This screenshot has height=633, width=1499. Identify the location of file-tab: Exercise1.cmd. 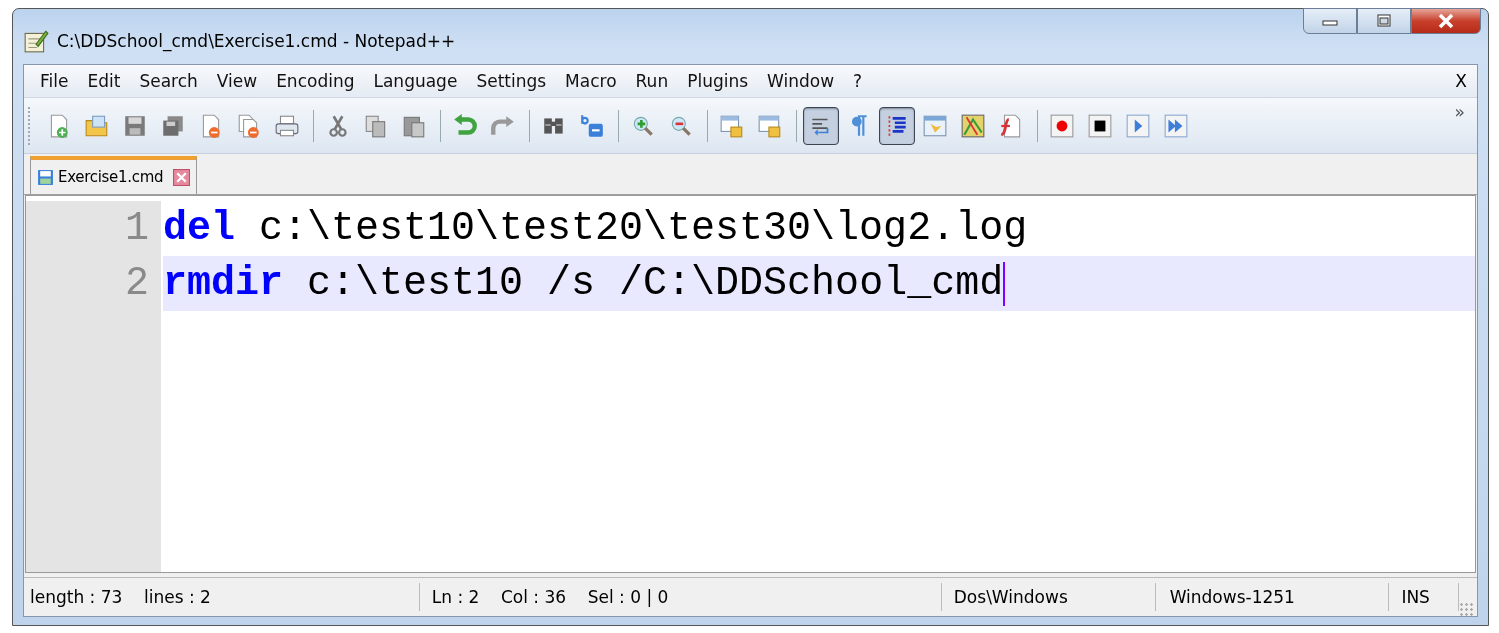
(114, 175).